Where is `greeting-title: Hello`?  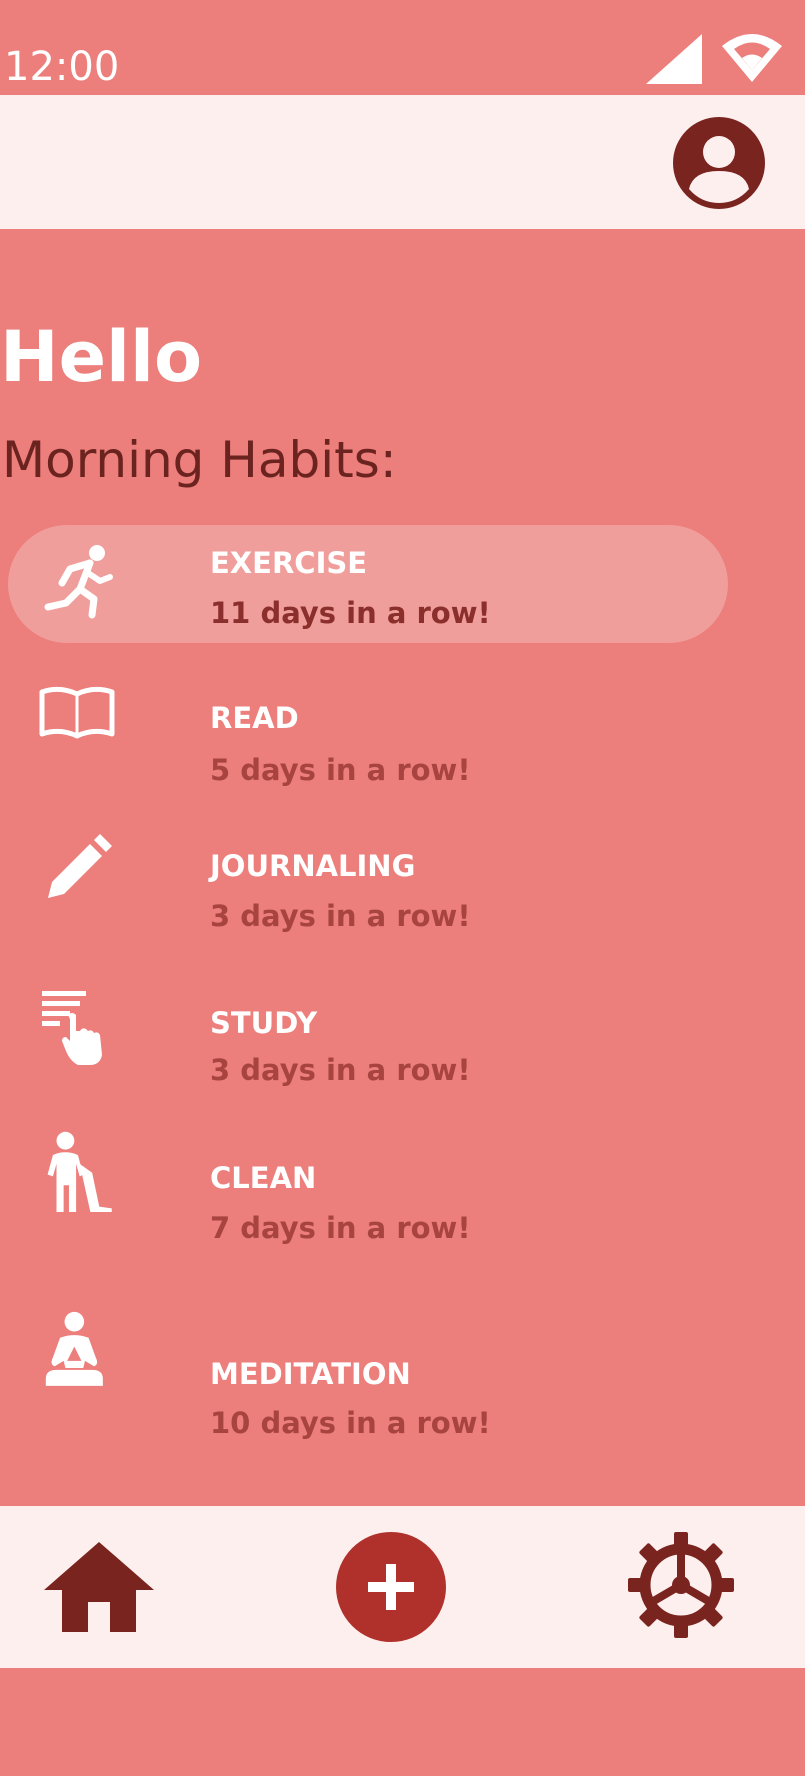
greeting-title: Hello is located at coordinates (101, 357).